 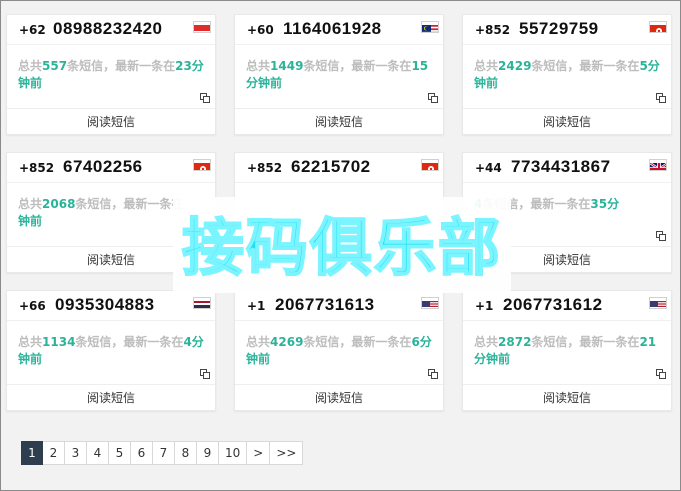 What do you see at coordinates (105, 305) in the screenshot?
I see `phone-number: 0935304883` at bounding box center [105, 305].